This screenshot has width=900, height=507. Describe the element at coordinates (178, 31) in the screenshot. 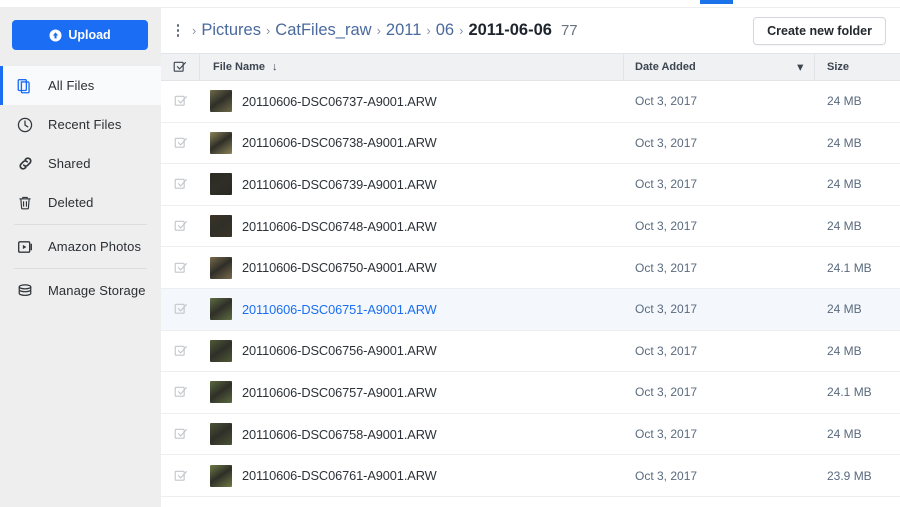

I see `kebab-menu-icon` at that location.